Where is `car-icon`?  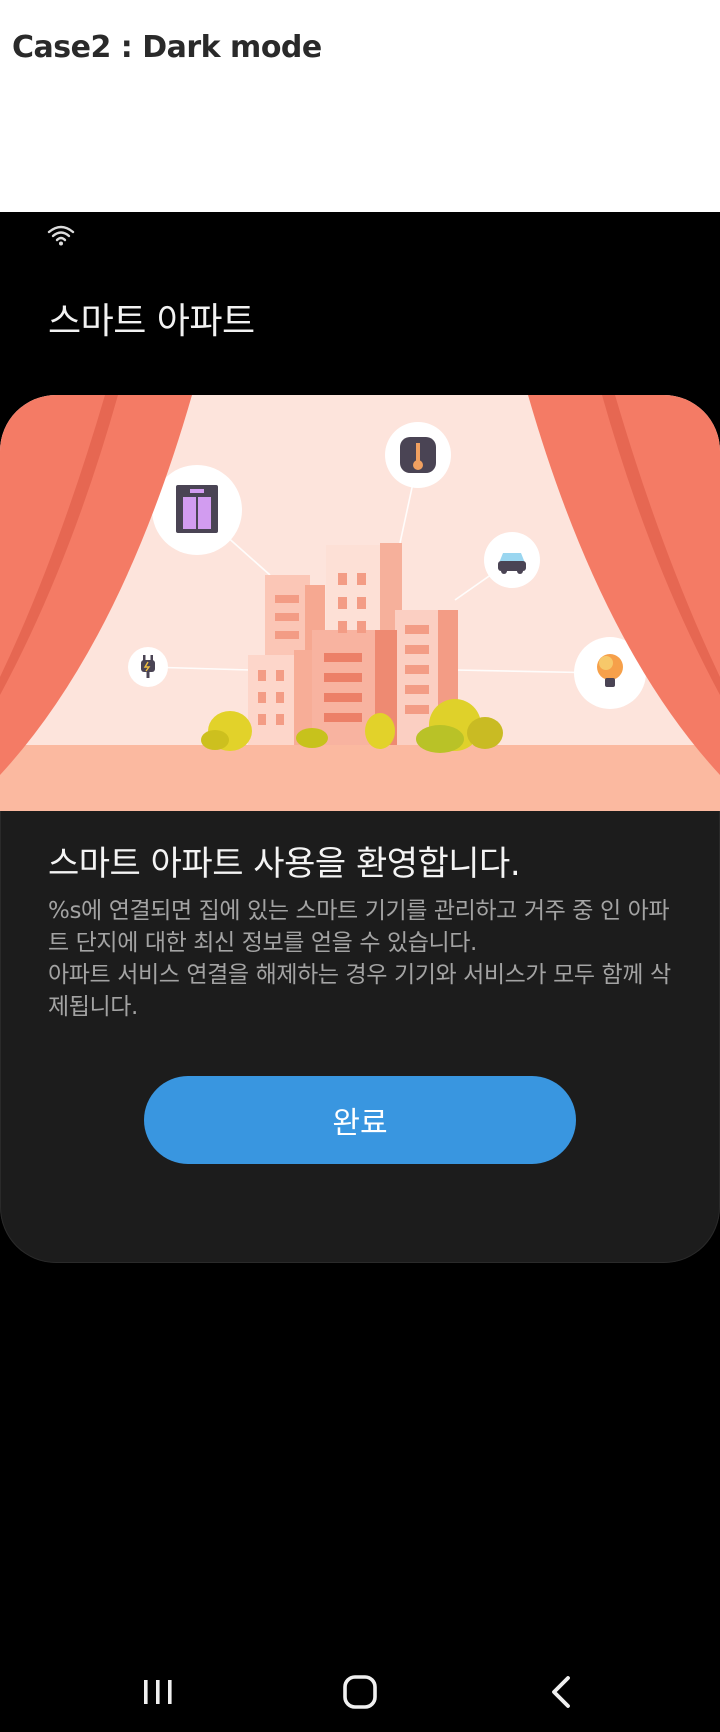
car-icon is located at coordinates (512, 560).